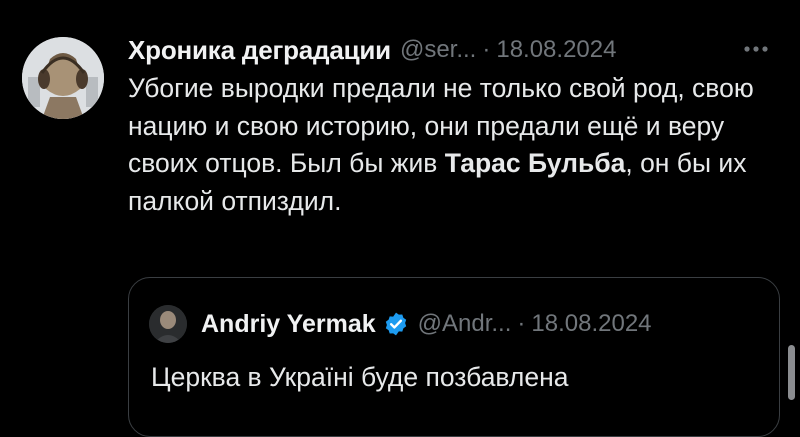 This screenshot has height=437, width=800. I want to click on author-avatar, so click(63, 78).